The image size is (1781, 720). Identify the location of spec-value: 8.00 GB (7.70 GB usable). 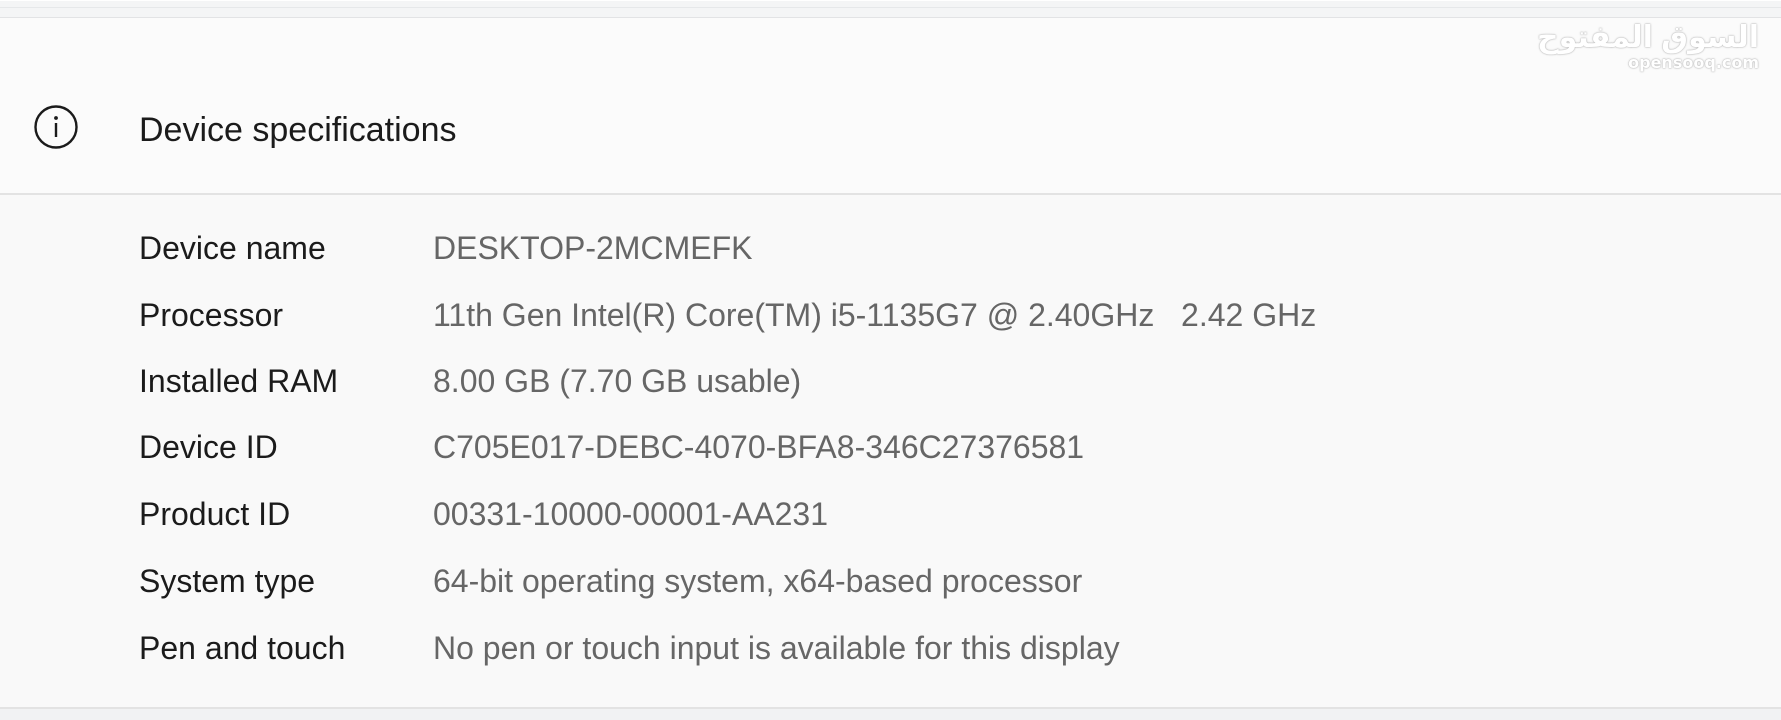
(617, 381).